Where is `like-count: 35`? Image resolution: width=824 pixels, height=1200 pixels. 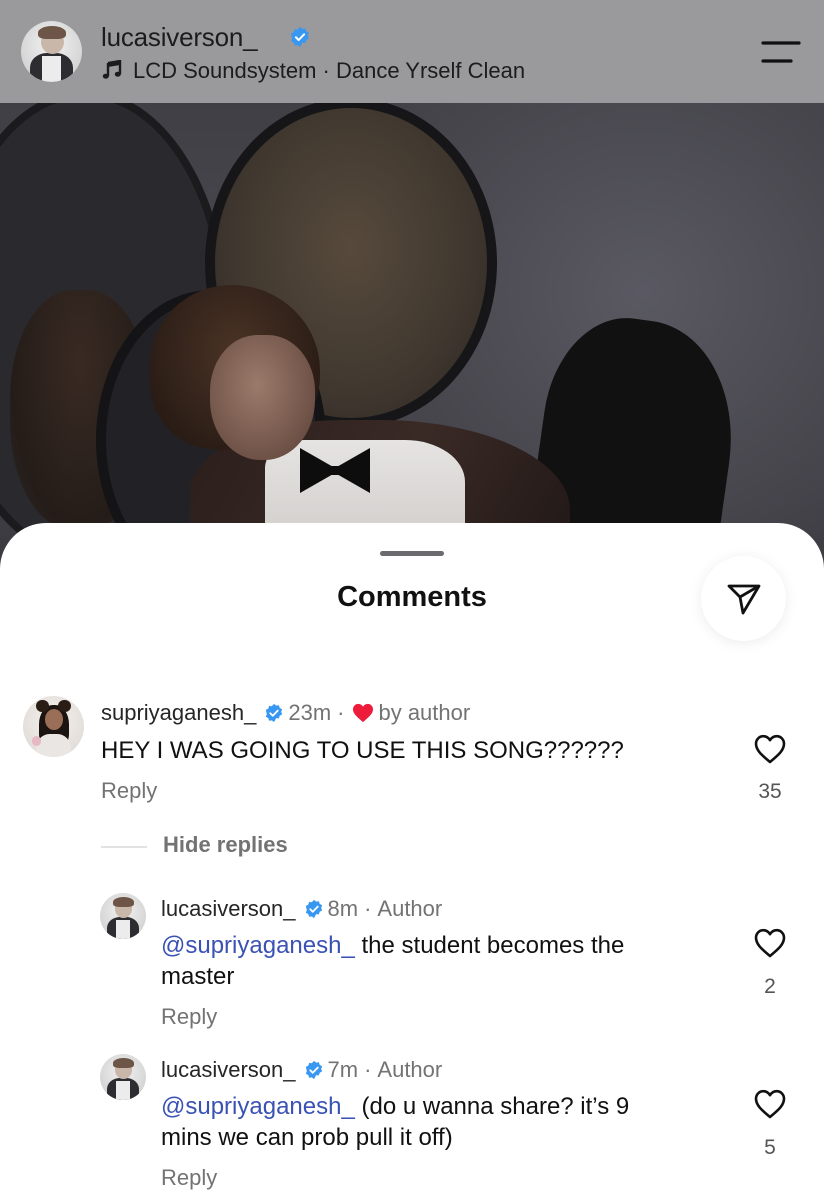
like-count: 35 is located at coordinates (770, 791).